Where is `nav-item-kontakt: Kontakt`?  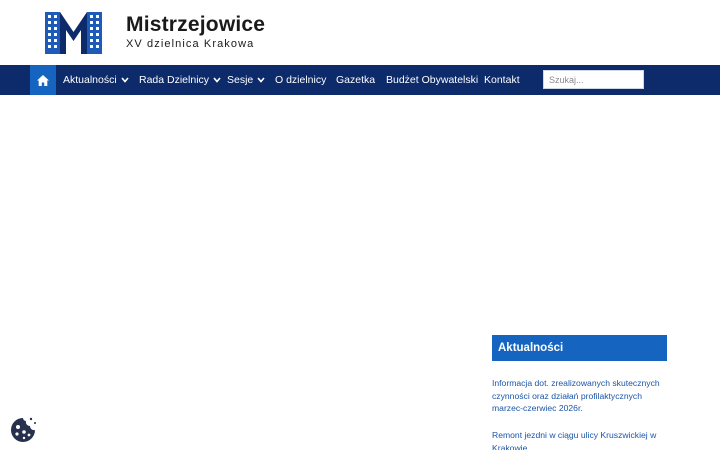
nav-item-kontakt: Kontakt is located at coordinates (502, 80).